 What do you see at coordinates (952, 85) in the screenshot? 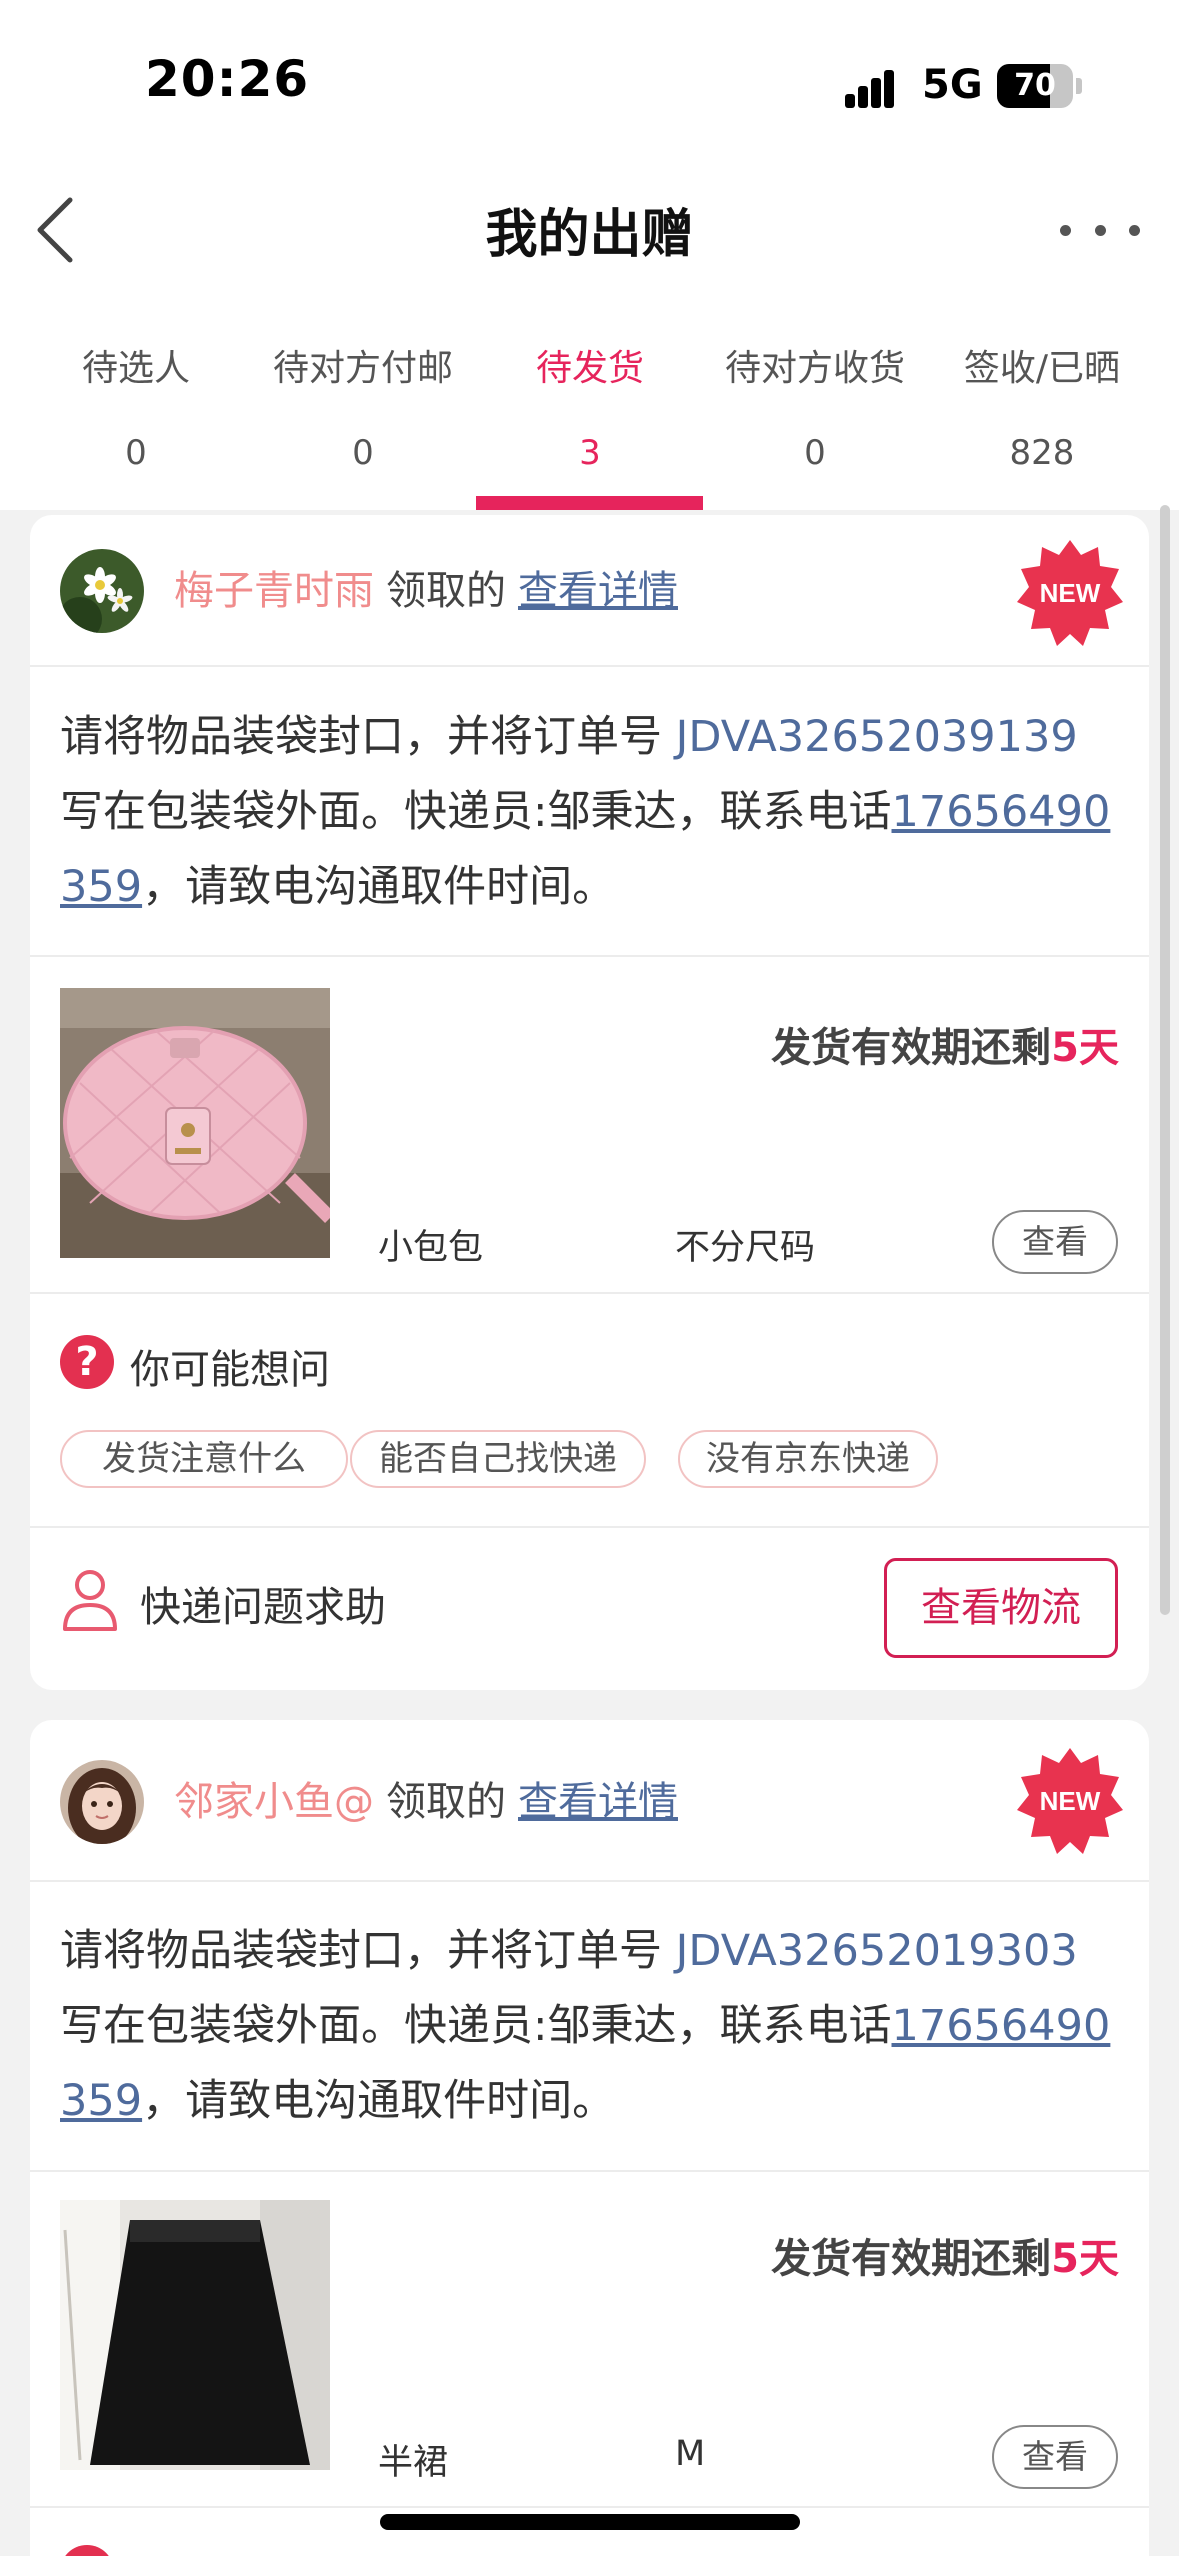
I see `network-type: 5G` at bounding box center [952, 85].